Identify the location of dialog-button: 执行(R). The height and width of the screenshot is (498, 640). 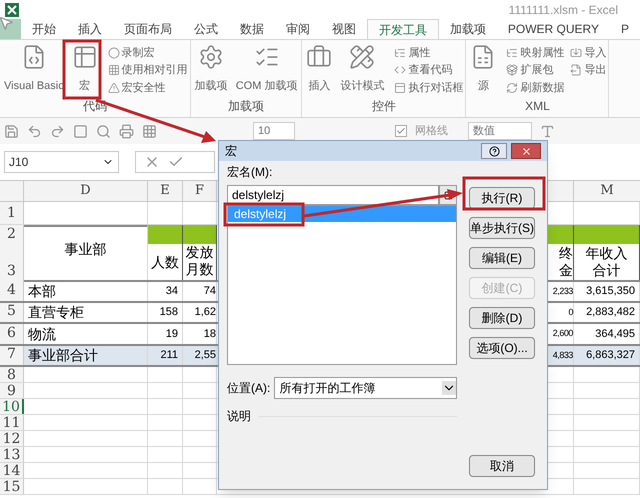
(502, 198).